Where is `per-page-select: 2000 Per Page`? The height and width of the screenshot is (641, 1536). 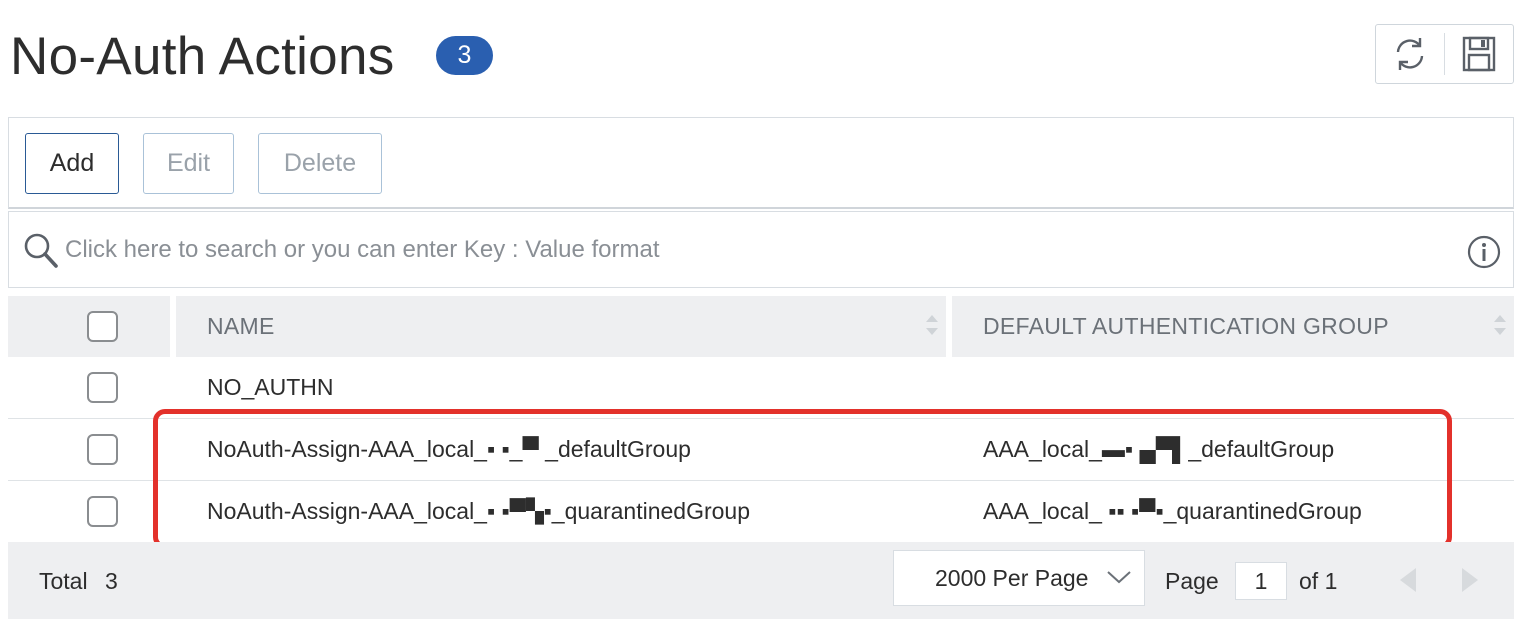
per-page-select: 2000 Per Page is located at coordinates (1019, 578).